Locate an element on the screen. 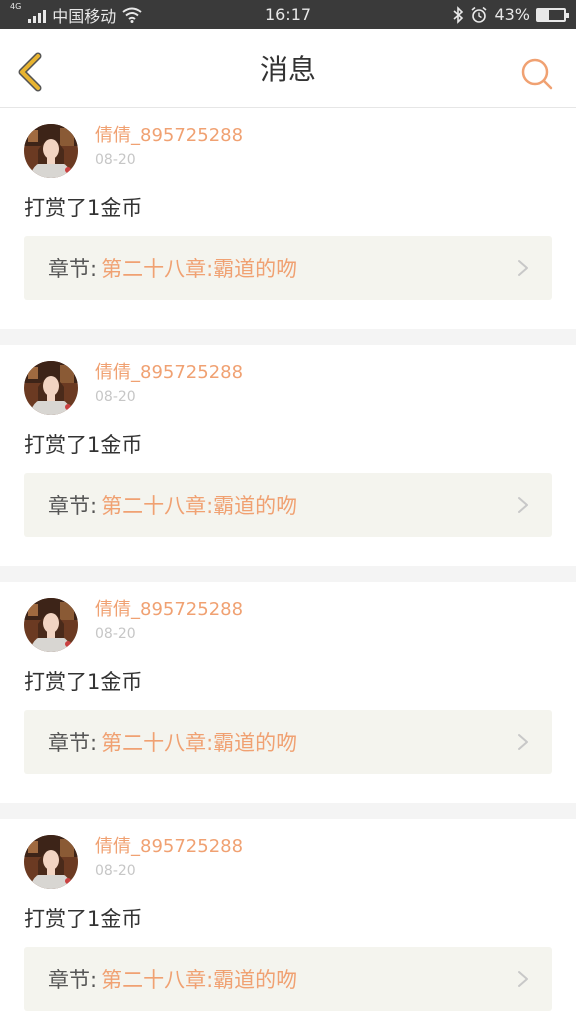 The width and height of the screenshot is (576, 1024). status-bar: 4G 中国移动 16:17 43% is located at coordinates (288, 14).